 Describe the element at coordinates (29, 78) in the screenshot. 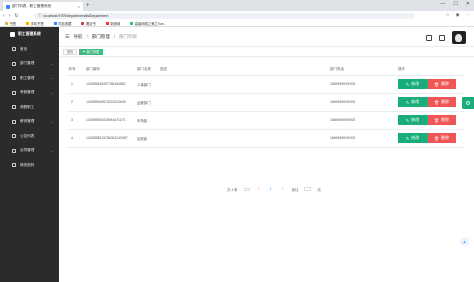

I see `sidebar-item-employees: 职工管理 ⌄` at that location.